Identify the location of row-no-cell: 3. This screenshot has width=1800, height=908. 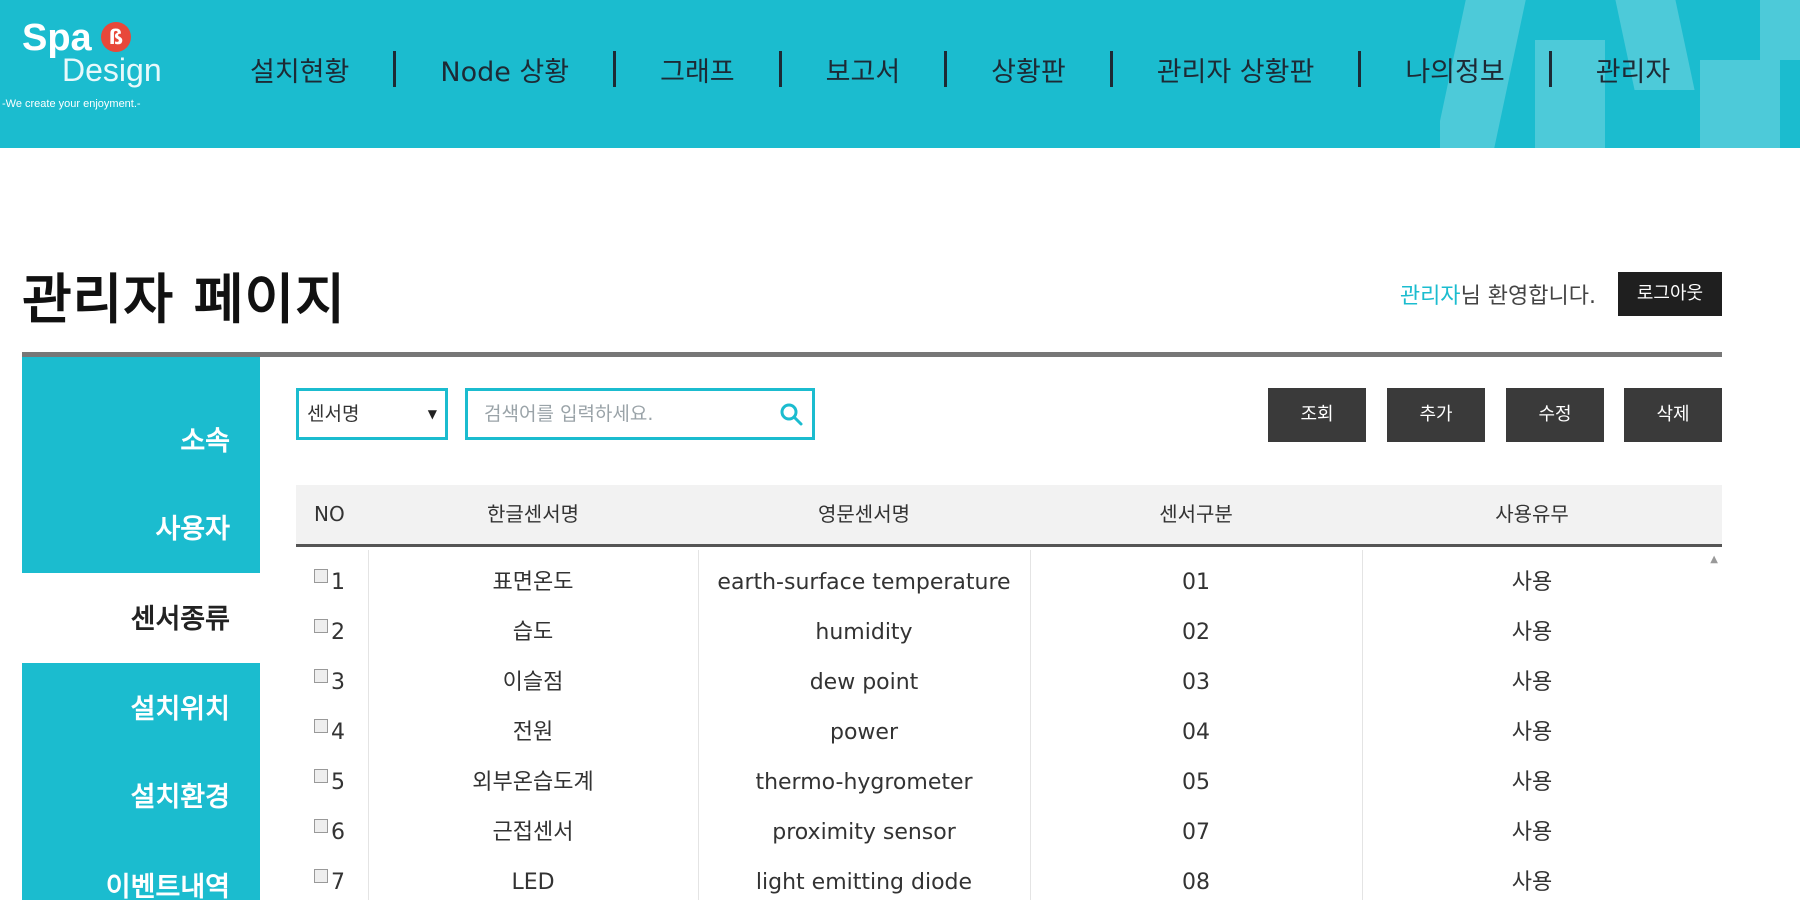
(339, 683).